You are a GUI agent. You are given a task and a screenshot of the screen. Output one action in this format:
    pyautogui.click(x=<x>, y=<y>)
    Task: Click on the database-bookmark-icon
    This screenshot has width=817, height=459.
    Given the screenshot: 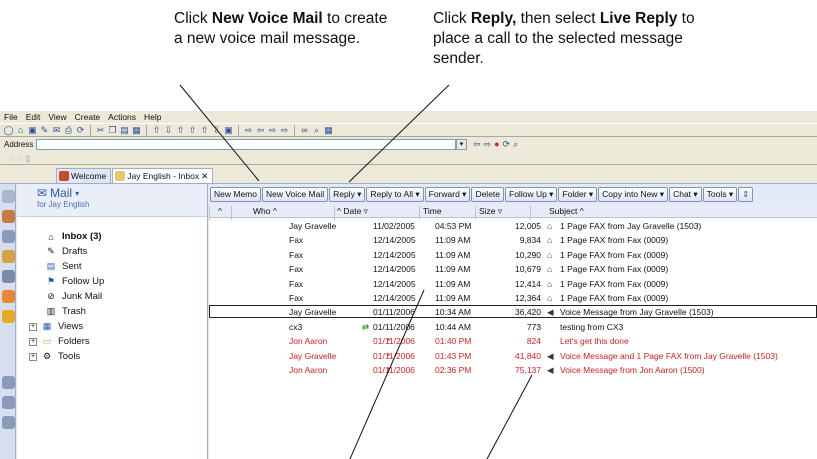 What is the action you would take?
    pyautogui.click(x=8, y=296)
    